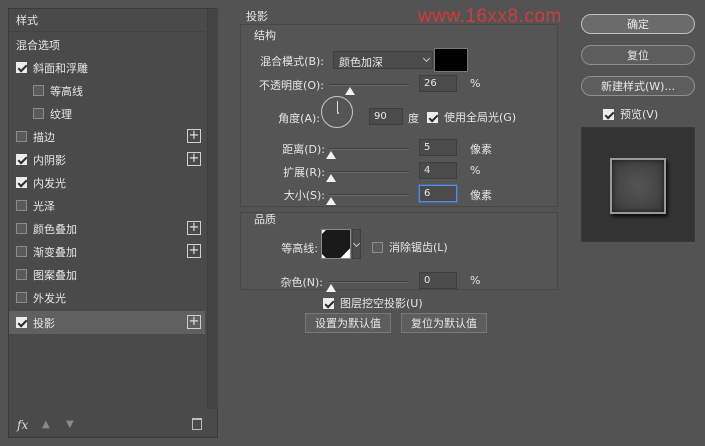 This screenshot has height=446, width=705. I want to click on style-item-color-overlay: 颜色叠加 +, so click(107, 228).